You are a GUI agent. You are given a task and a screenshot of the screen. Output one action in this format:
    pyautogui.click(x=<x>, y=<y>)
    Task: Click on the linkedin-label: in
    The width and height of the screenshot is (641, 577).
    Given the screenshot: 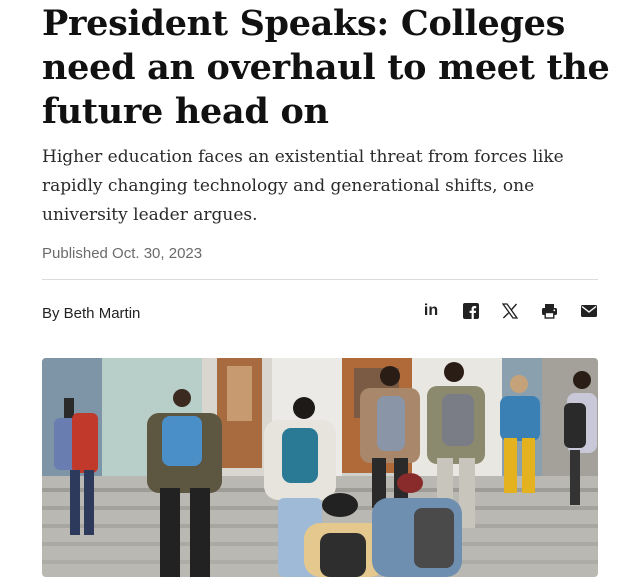 What is the action you would take?
    pyautogui.click(x=431, y=310)
    